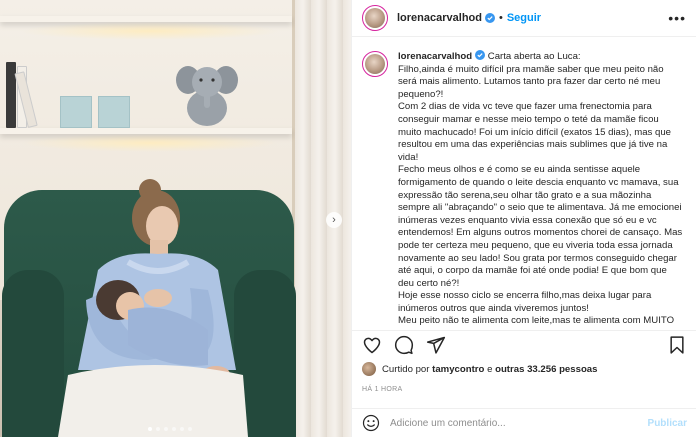 The width and height of the screenshot is (696, 437). What do you see at coordinates (524, 344) in the screenshot?
I see `post-actions` at bounding box center [524, 344].